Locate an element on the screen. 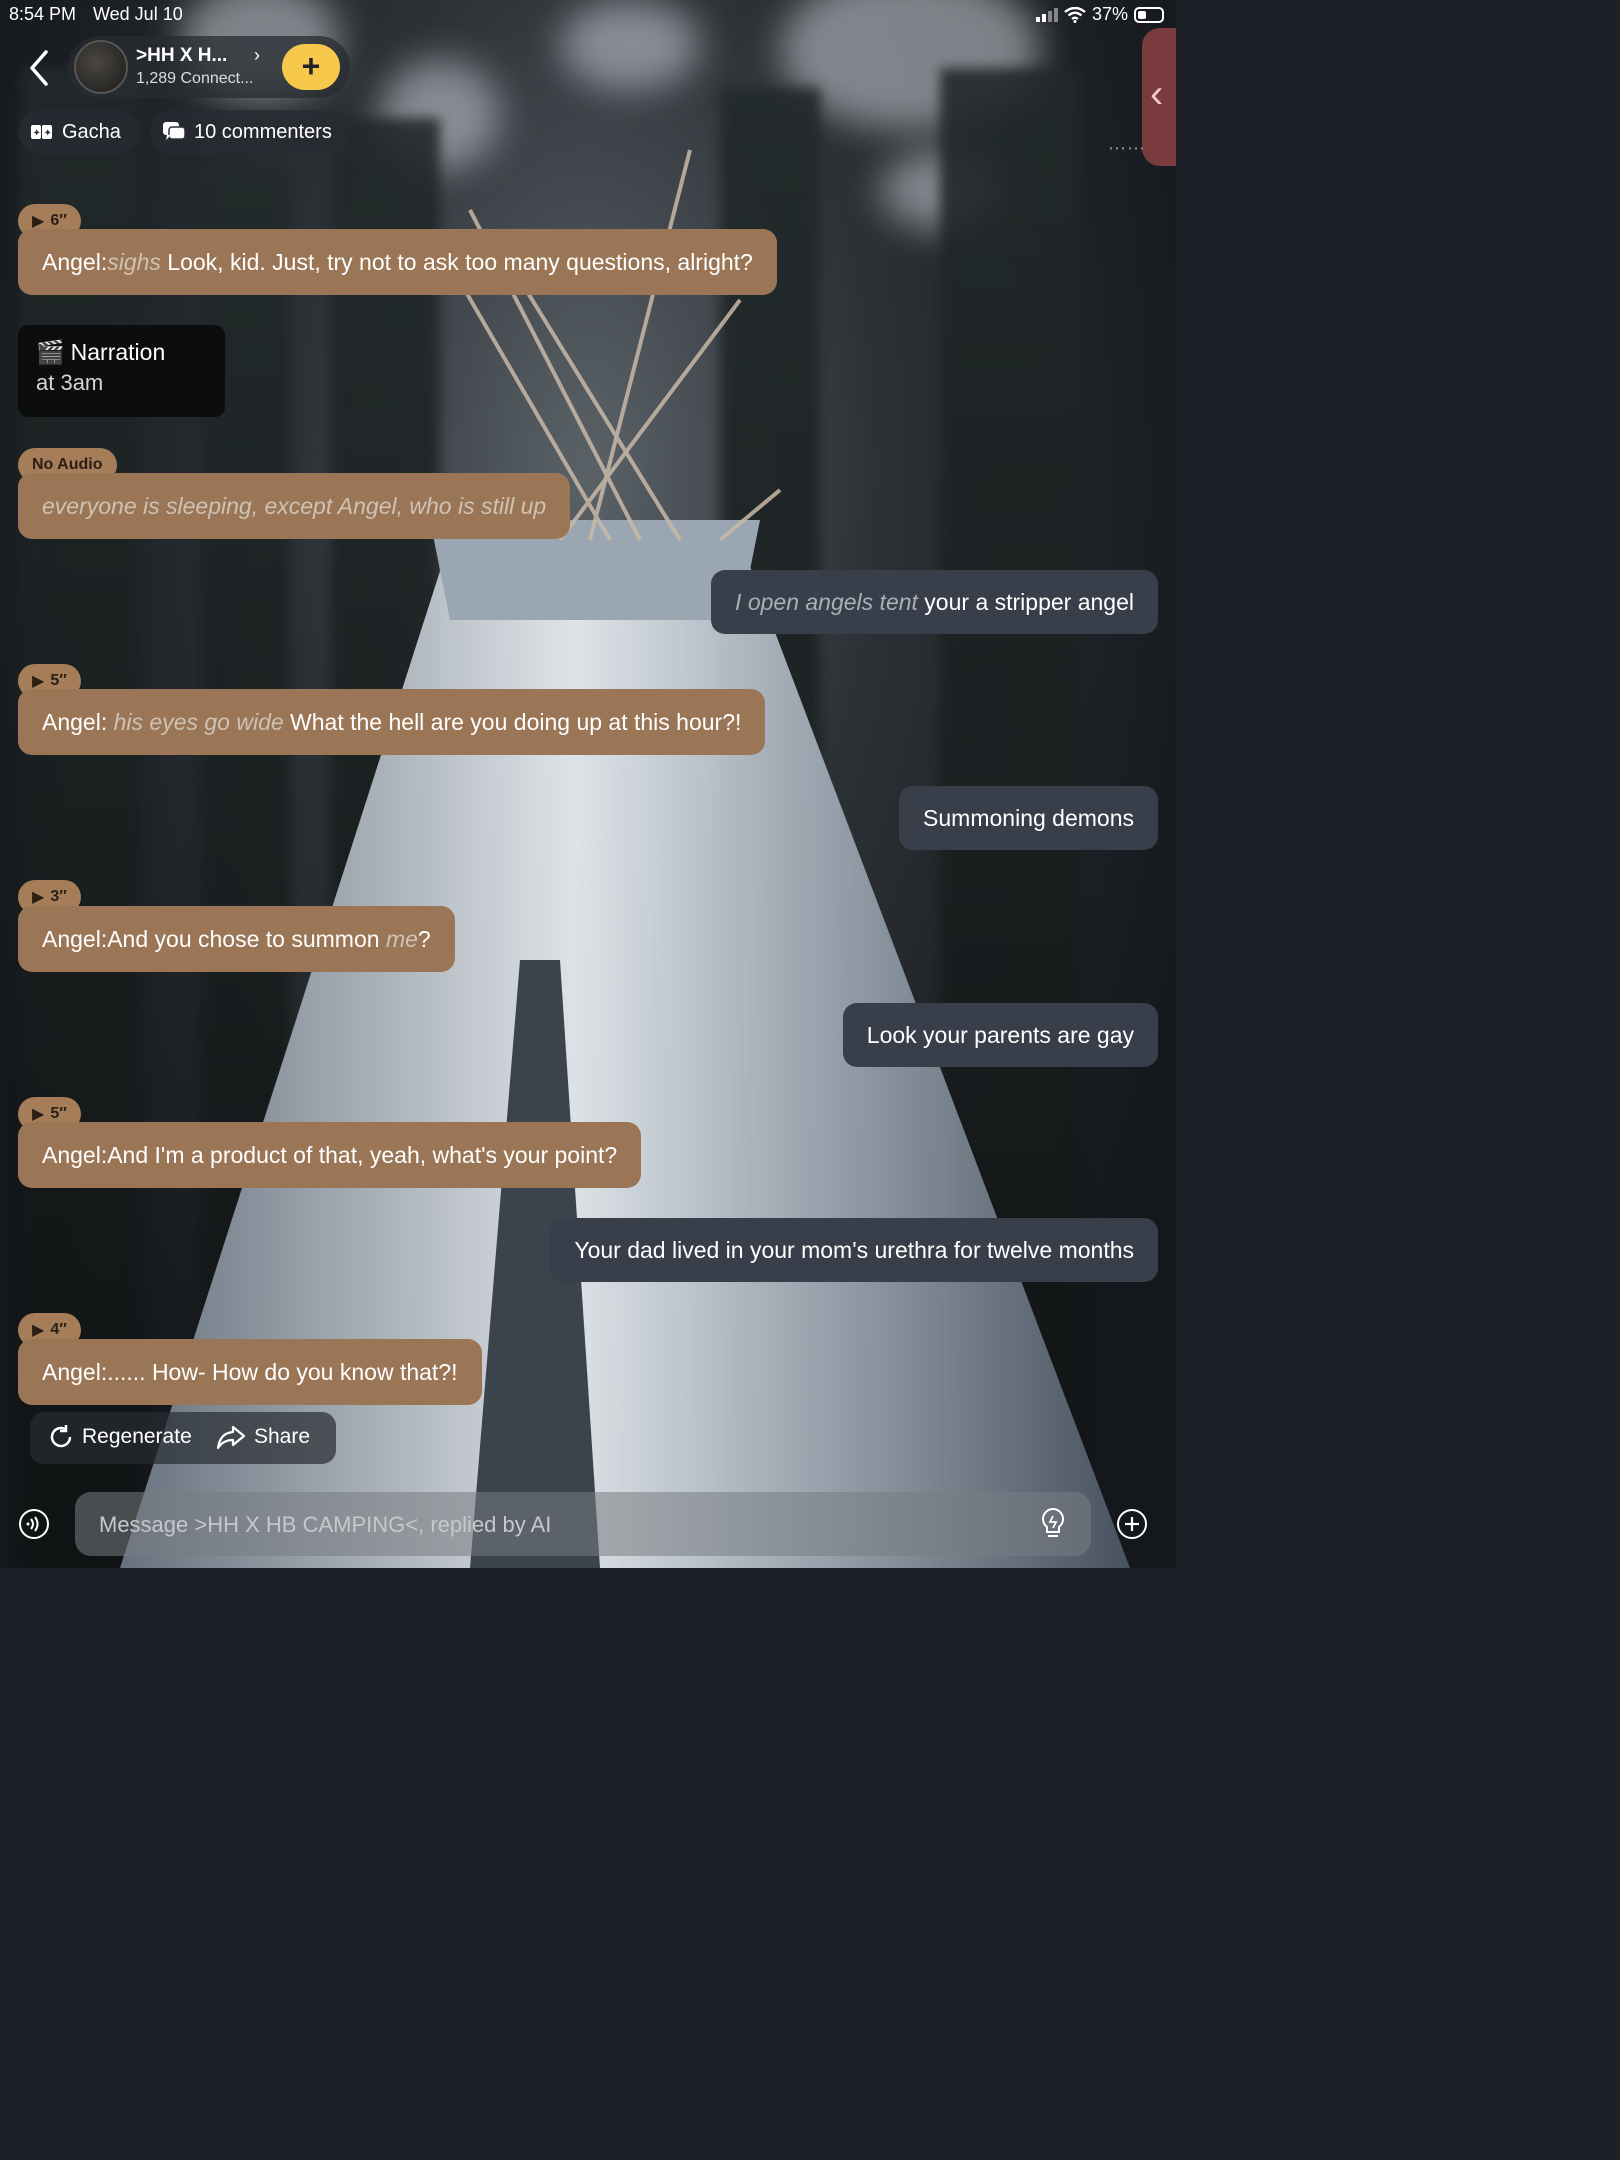  wifi-icon is located at coordinates (1075, 14).